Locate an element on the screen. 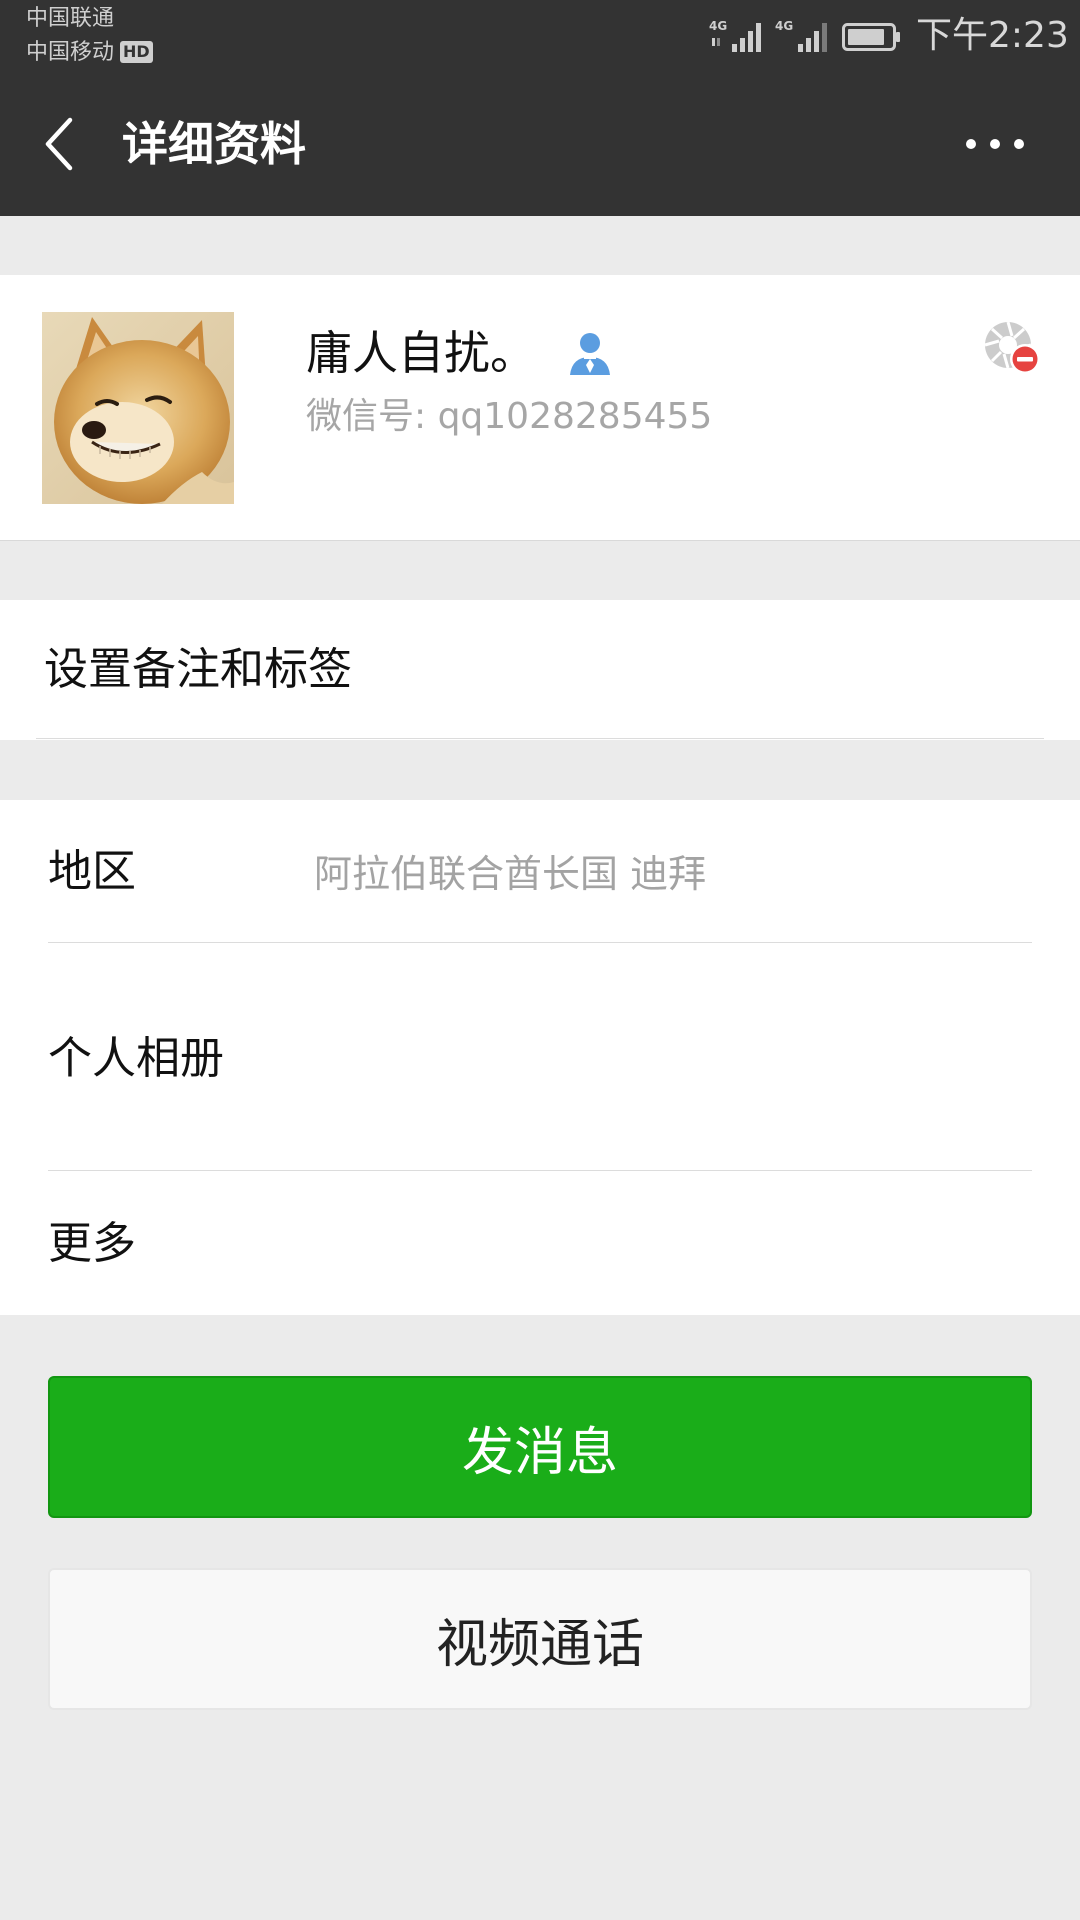  avatar is located at coordinates (138, 408).